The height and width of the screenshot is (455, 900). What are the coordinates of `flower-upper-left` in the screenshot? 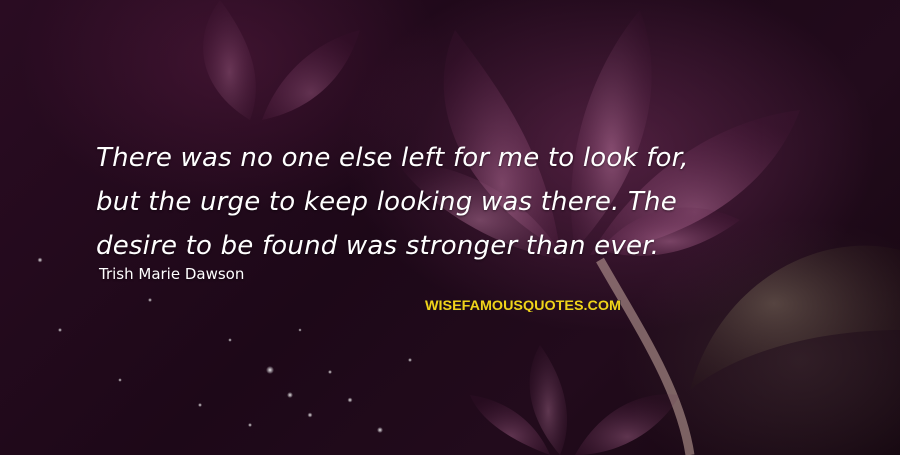 It's located at (281, 60).